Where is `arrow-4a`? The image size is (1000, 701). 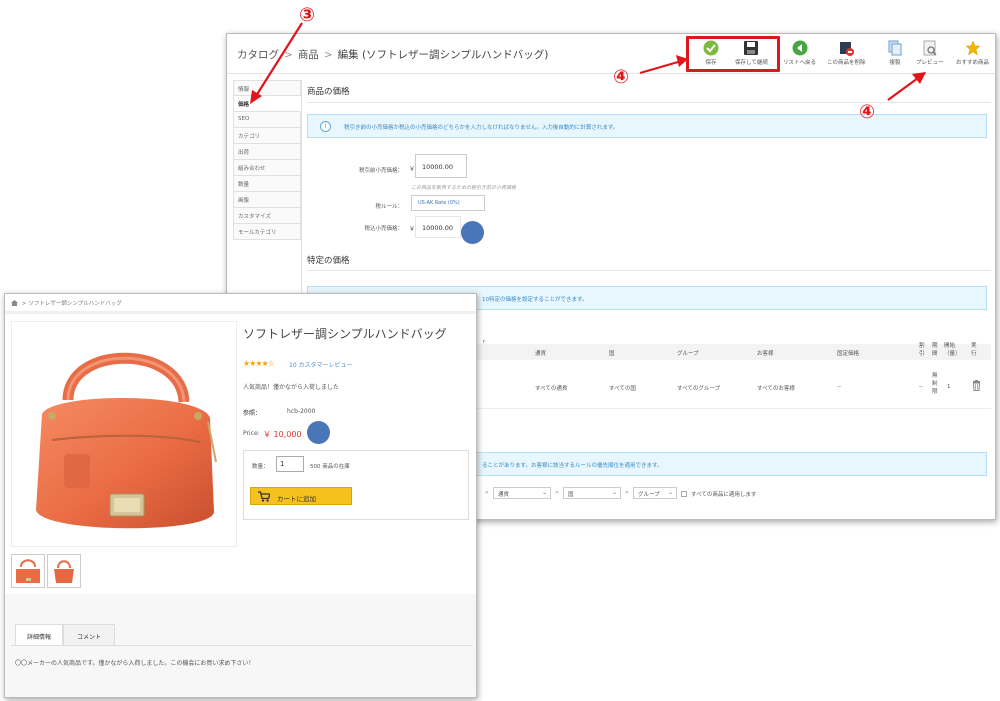
arrow-4a is located at coordinates (659, 67).